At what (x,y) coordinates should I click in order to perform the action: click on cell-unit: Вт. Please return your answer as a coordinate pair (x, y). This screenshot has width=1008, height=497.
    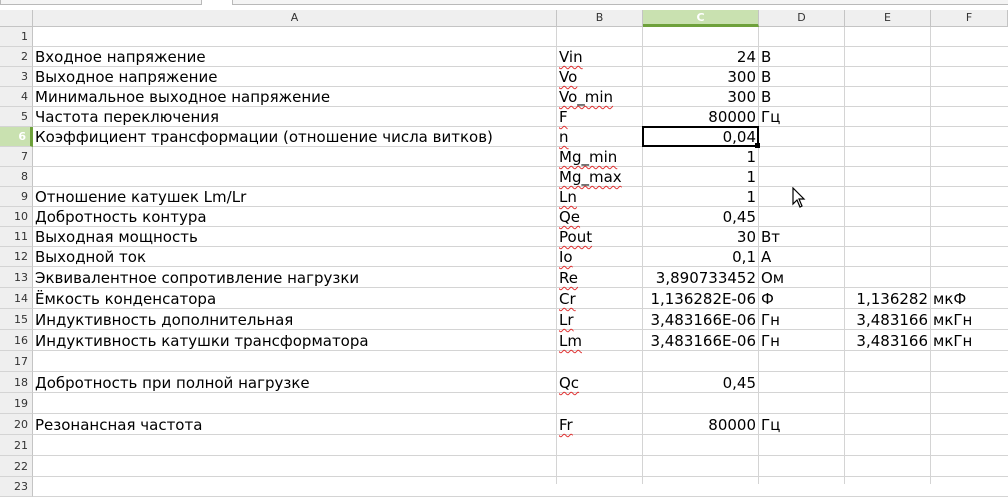
    Looking at the image, I should click on (801, 237).